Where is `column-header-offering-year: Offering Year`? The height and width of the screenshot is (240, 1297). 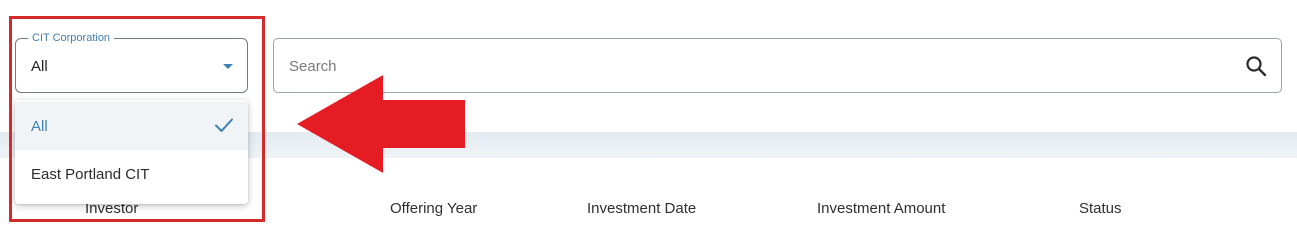
column-header-offering-year: Offering Year is located at coordinates (433, 208).